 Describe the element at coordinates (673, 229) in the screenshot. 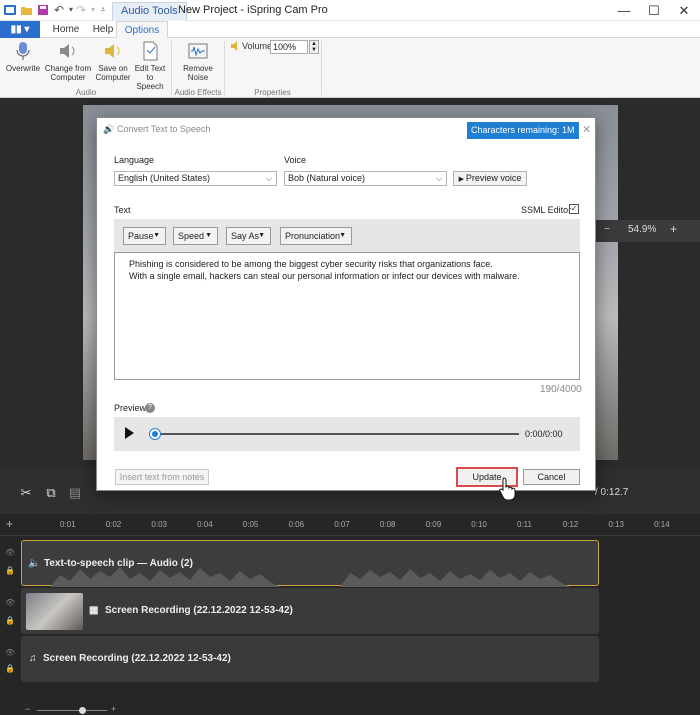

I see `zoom-in-button: +` at that location.